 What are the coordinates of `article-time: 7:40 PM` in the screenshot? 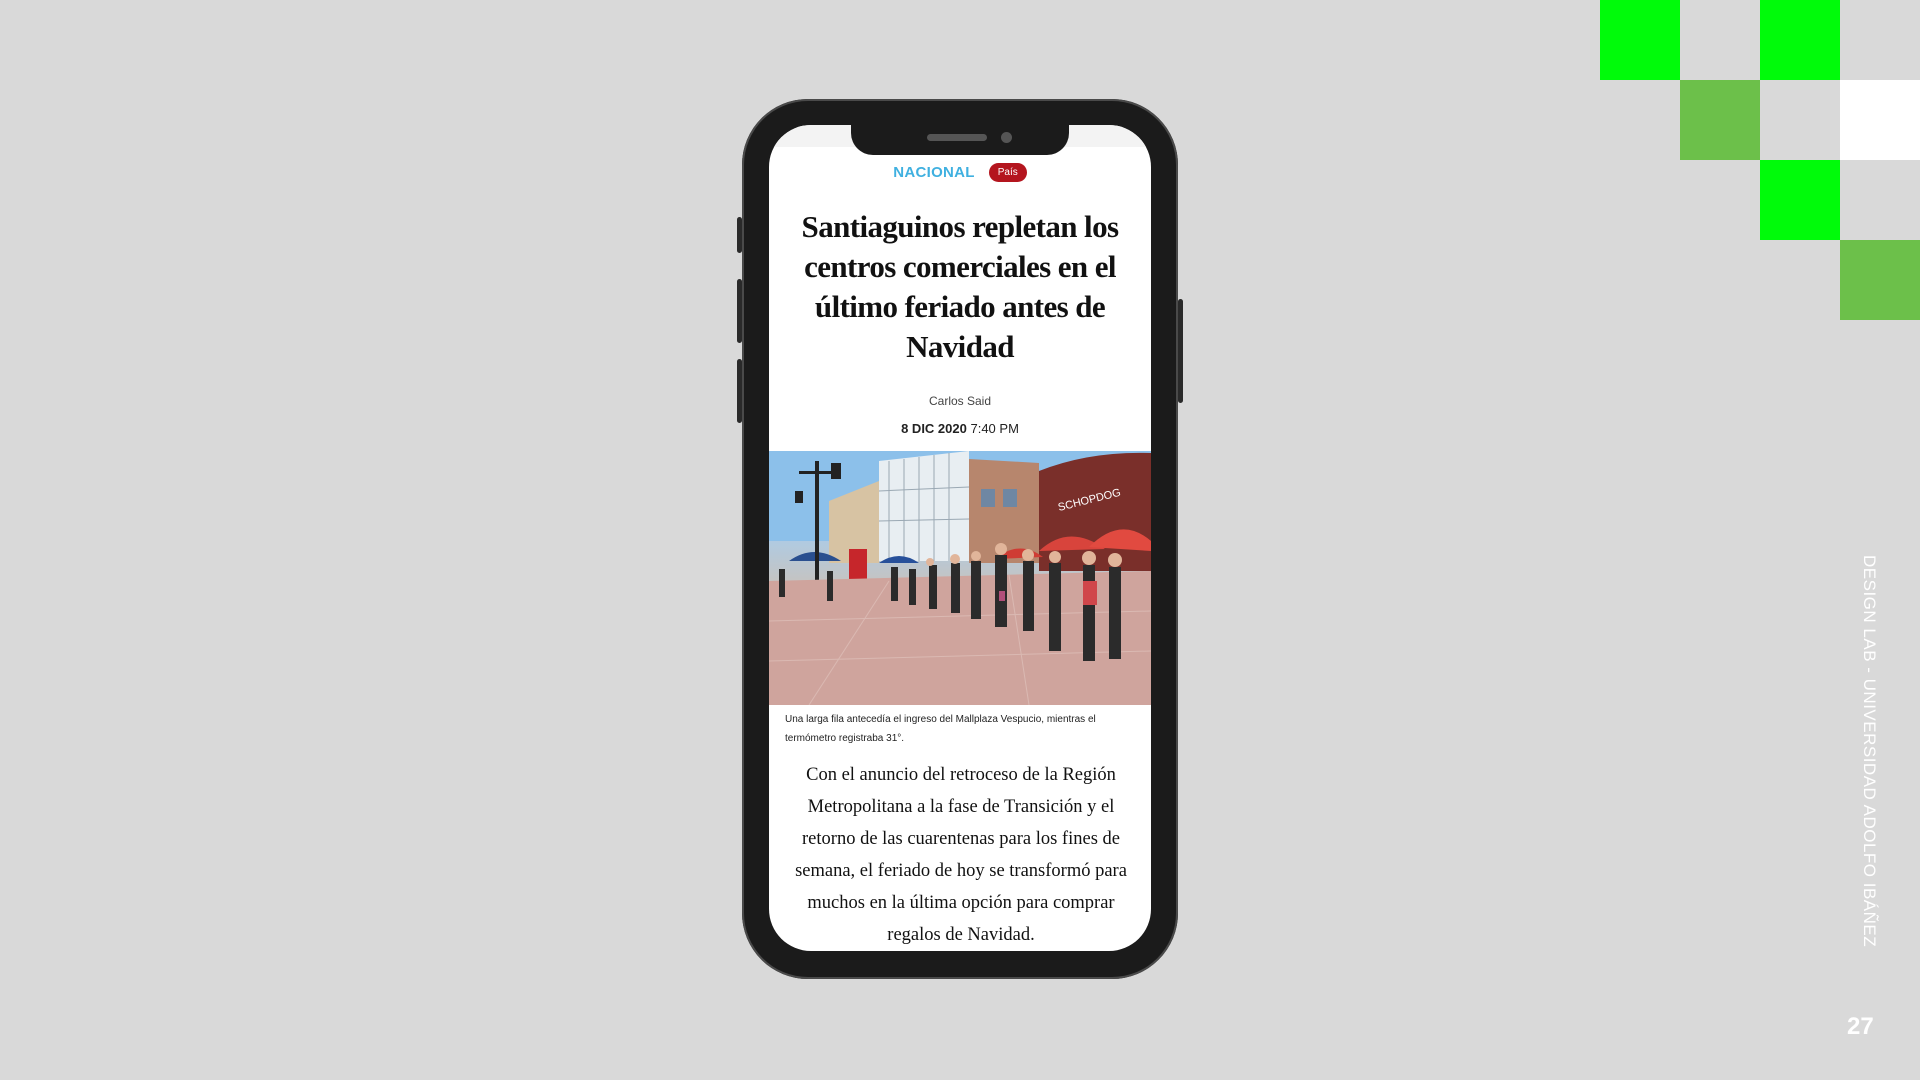 It's located at (994, 428).